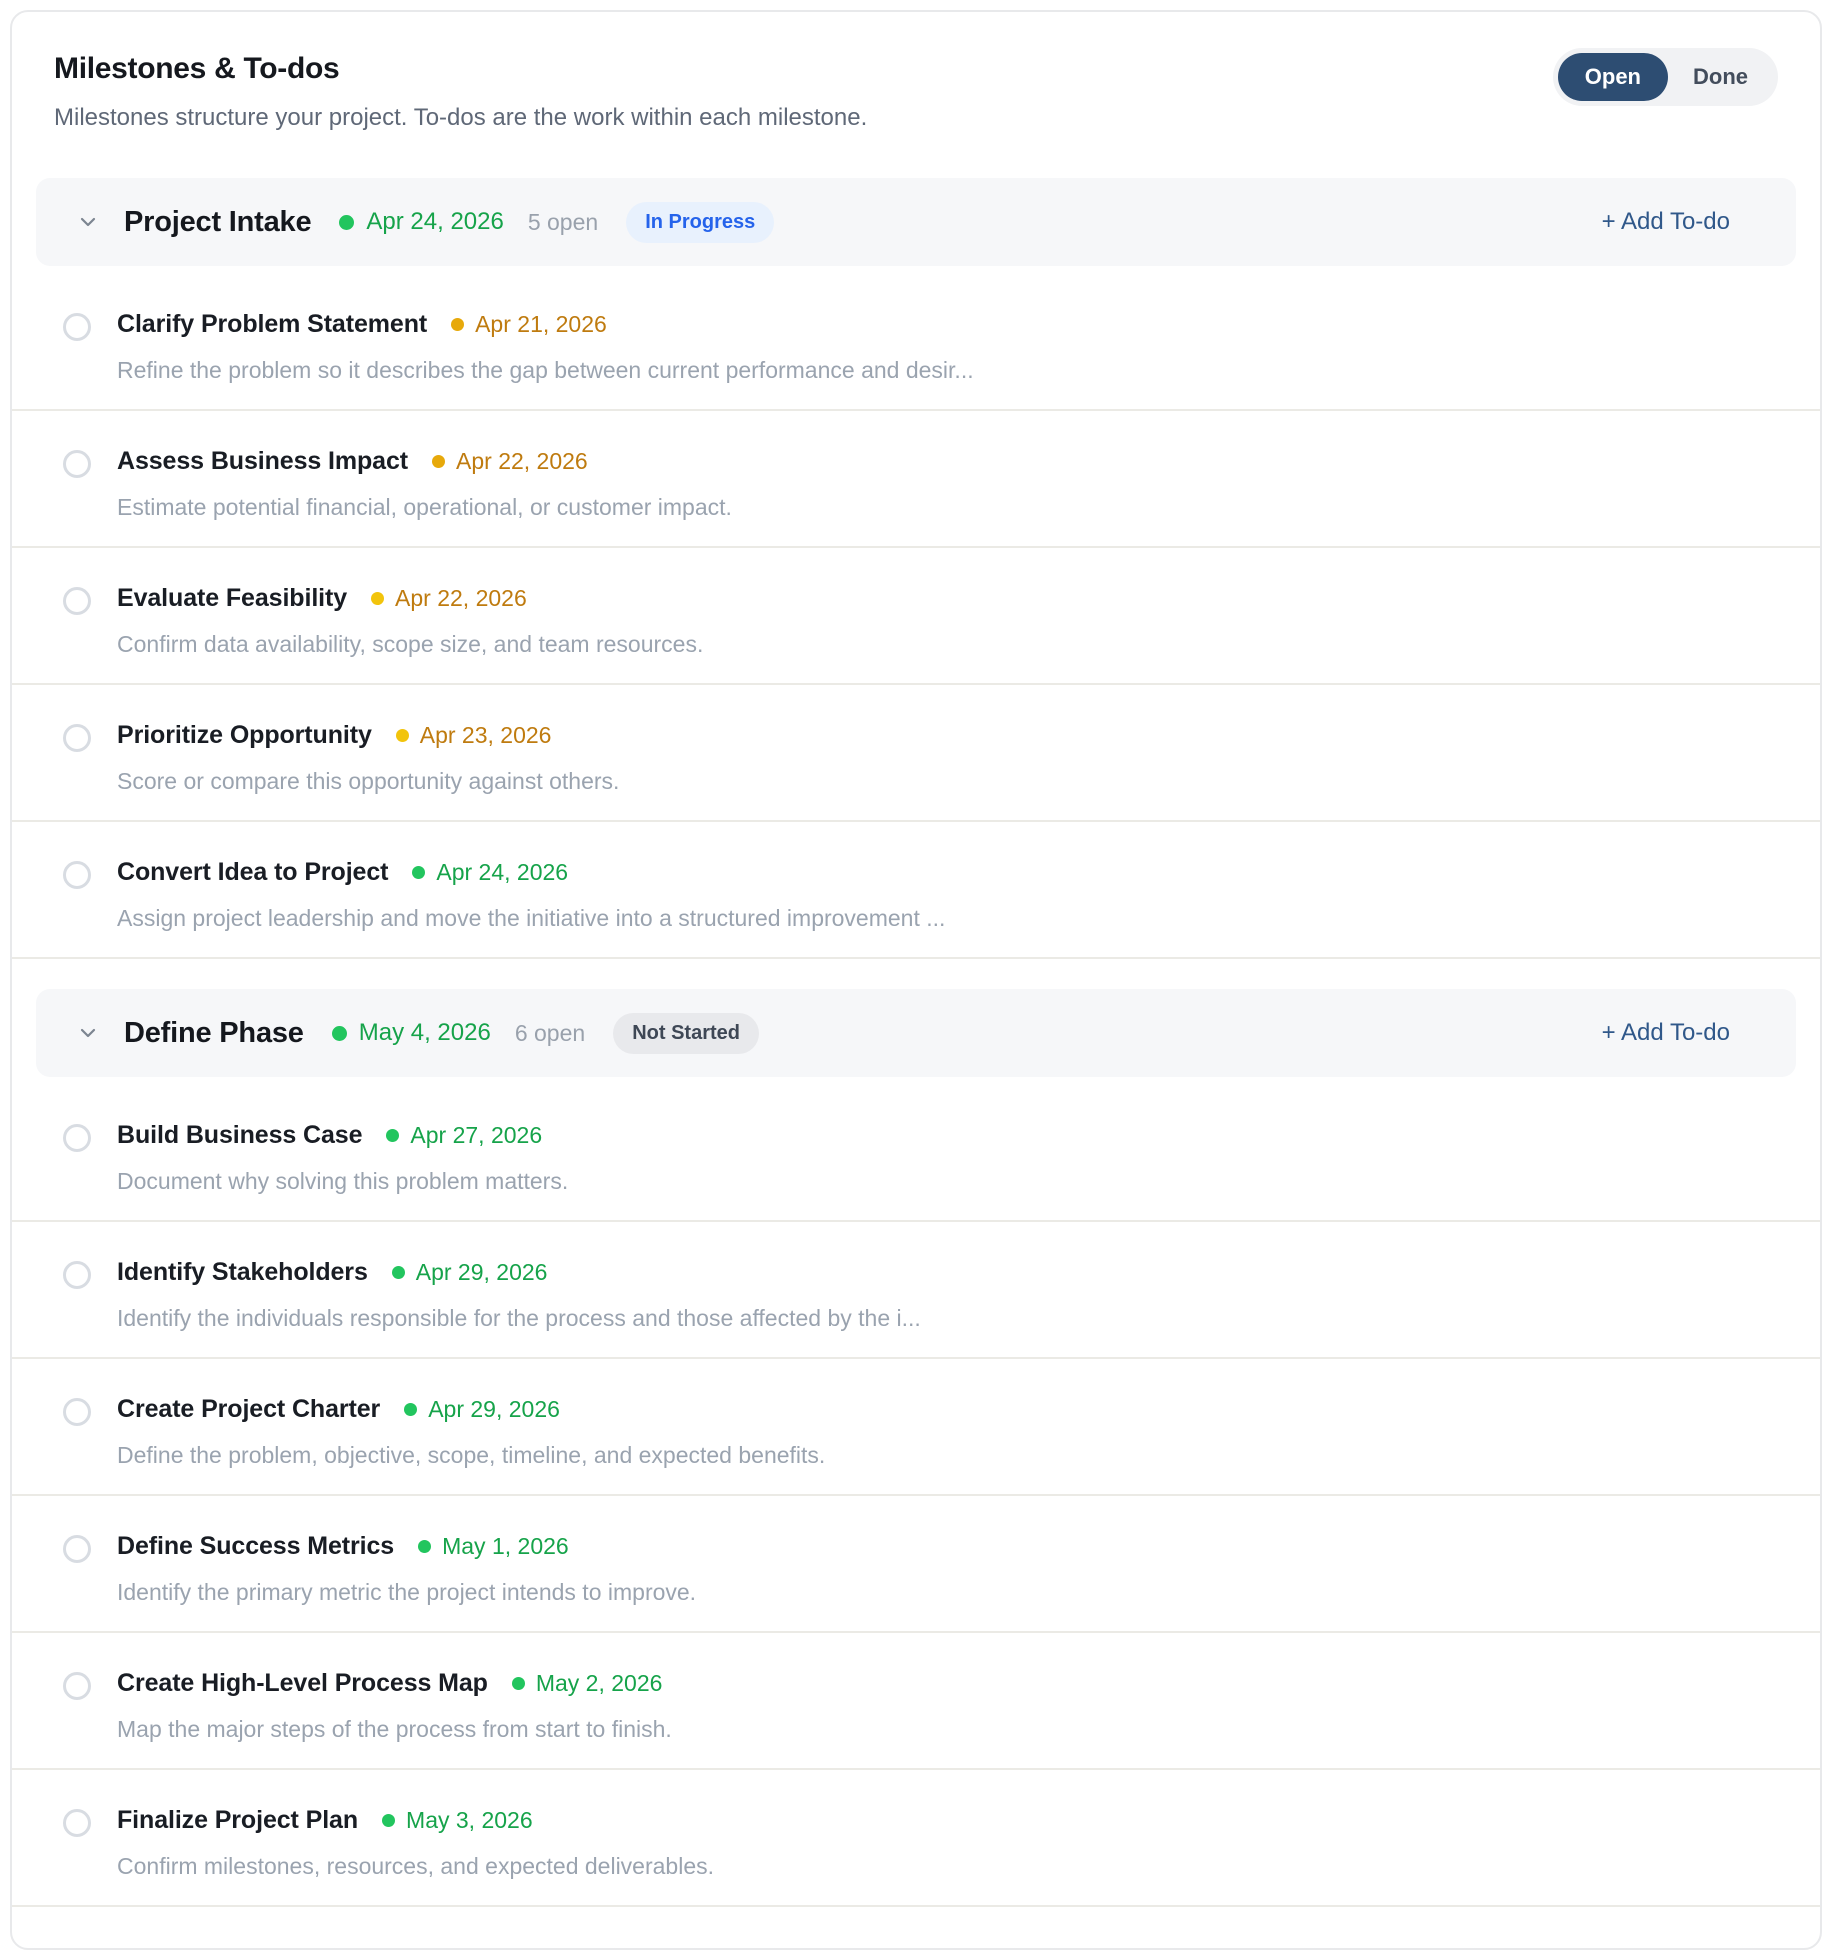 This screenshot has width=1832, height=1950. What do you see at coordinates (424, 1032) in the screenshot?
I see `milestone-due-date: May 4, 2026` at bounding box center [424, 1032].